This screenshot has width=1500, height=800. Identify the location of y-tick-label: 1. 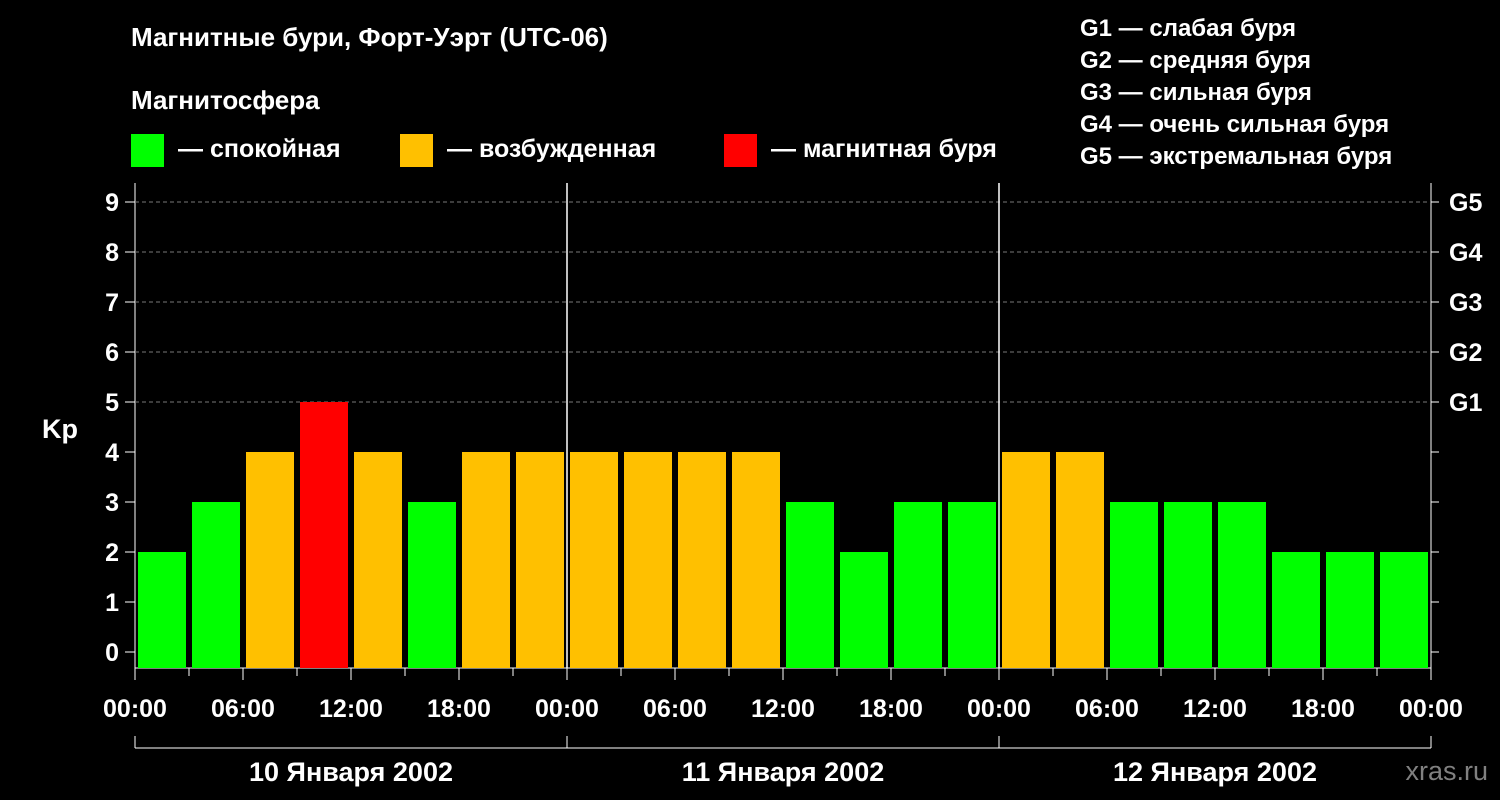
(112, 603).